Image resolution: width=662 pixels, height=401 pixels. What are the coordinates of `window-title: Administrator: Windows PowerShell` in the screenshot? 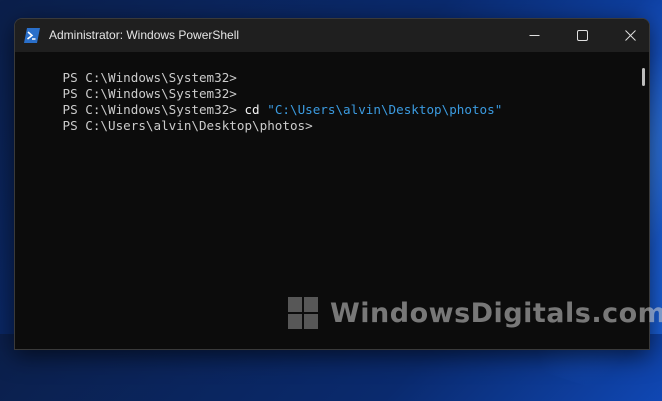 It's located at (144, 35).